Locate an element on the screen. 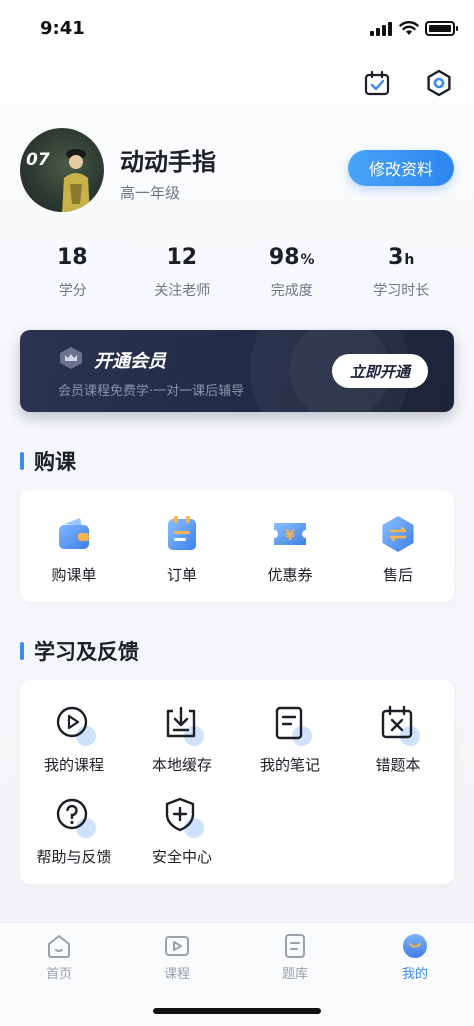 The height and width of the screenshot is (1026, 474). stat-label: 学习时长 is located at coordinates (401, 291).